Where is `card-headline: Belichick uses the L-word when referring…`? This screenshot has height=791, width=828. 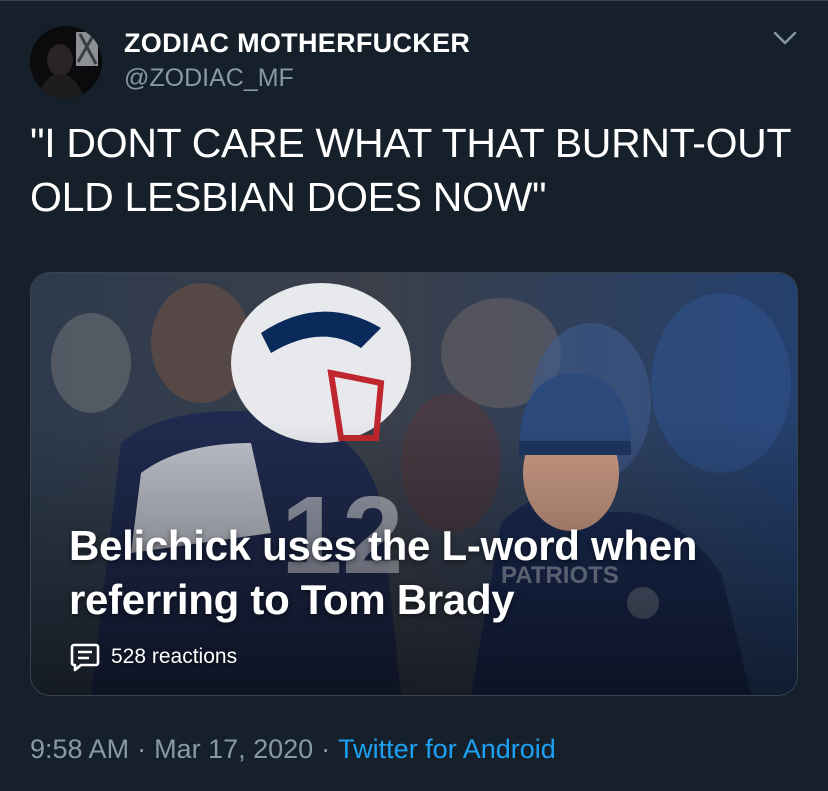 card-headline: Belichick uses the L-word when referring… is located at coordinates (383, 572).